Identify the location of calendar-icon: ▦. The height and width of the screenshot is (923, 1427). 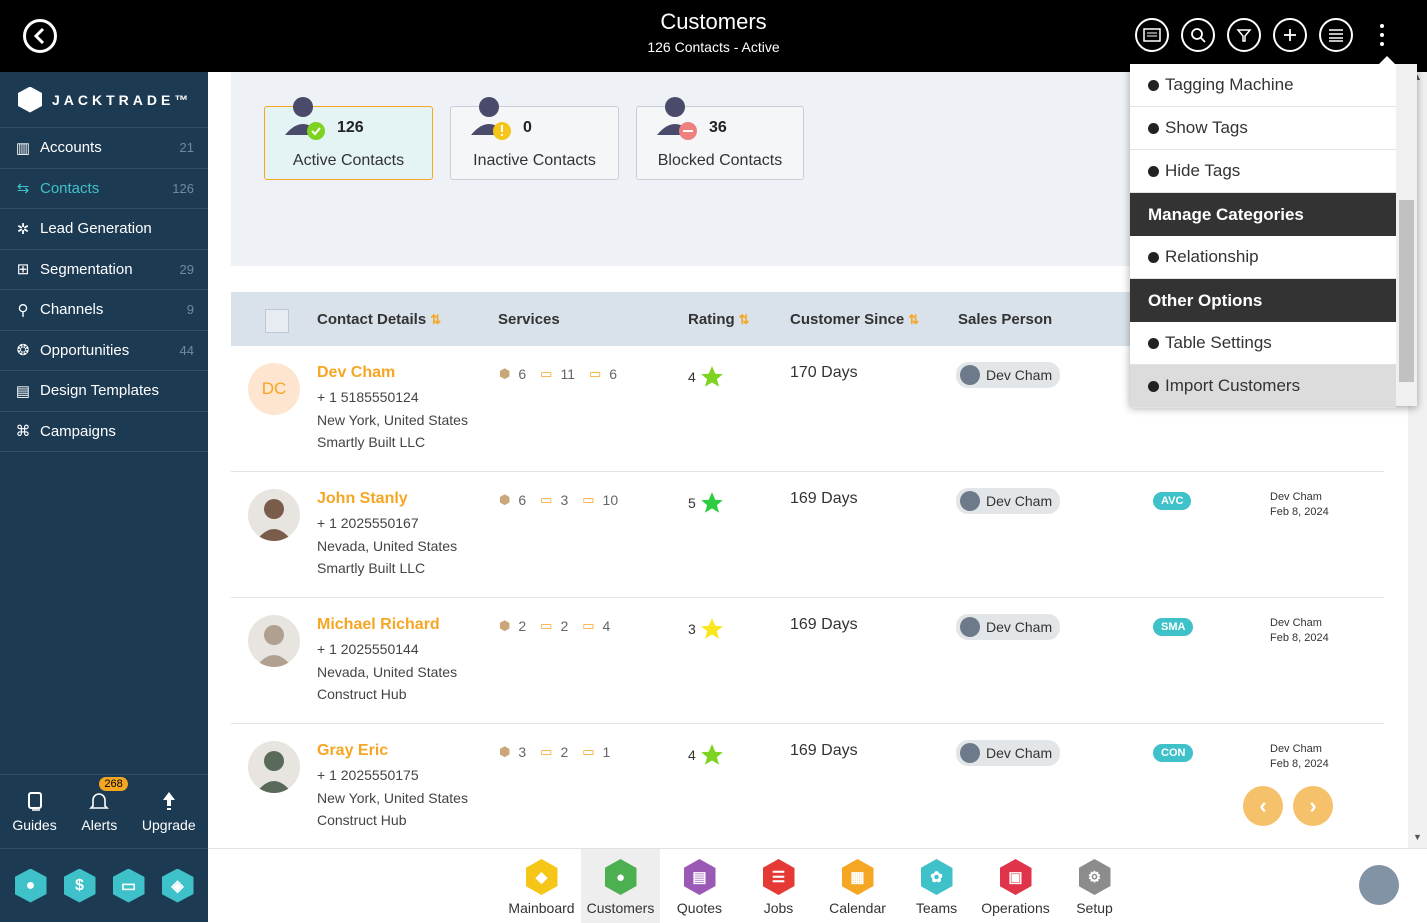
(857, 877).